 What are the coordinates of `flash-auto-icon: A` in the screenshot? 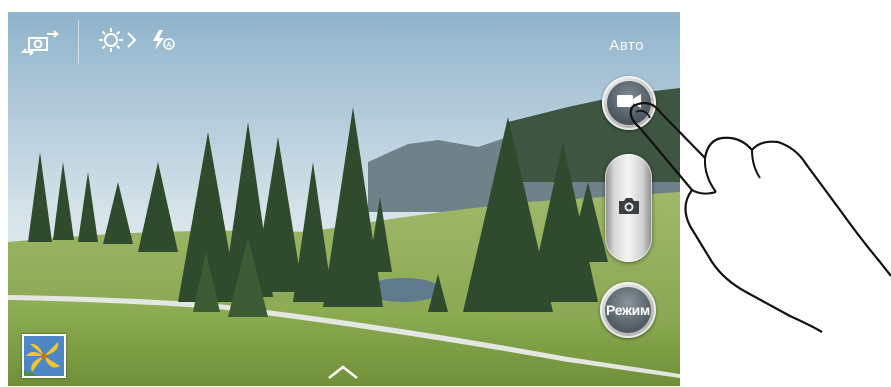 It's located at (163, 42).